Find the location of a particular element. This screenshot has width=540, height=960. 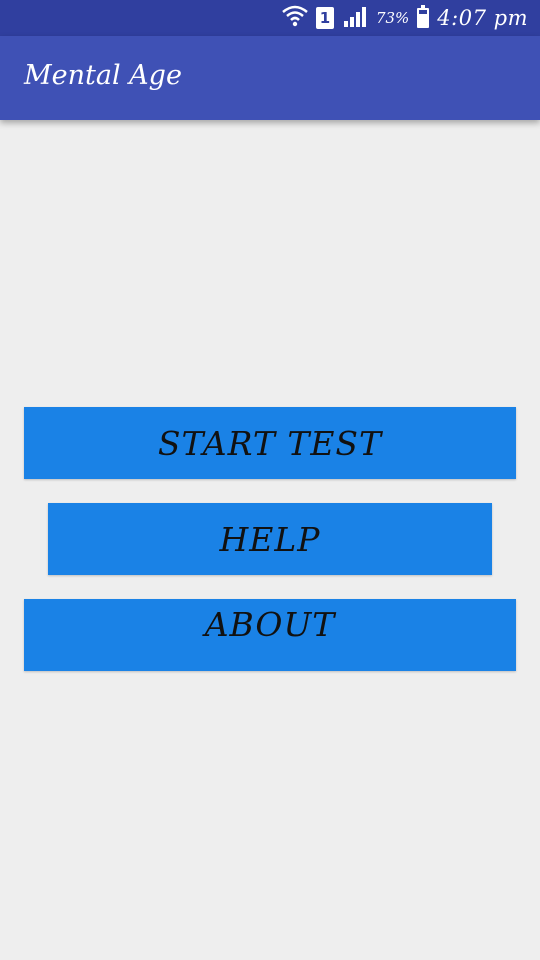

app-title: Mental Age is located at coordinates (103, 75).